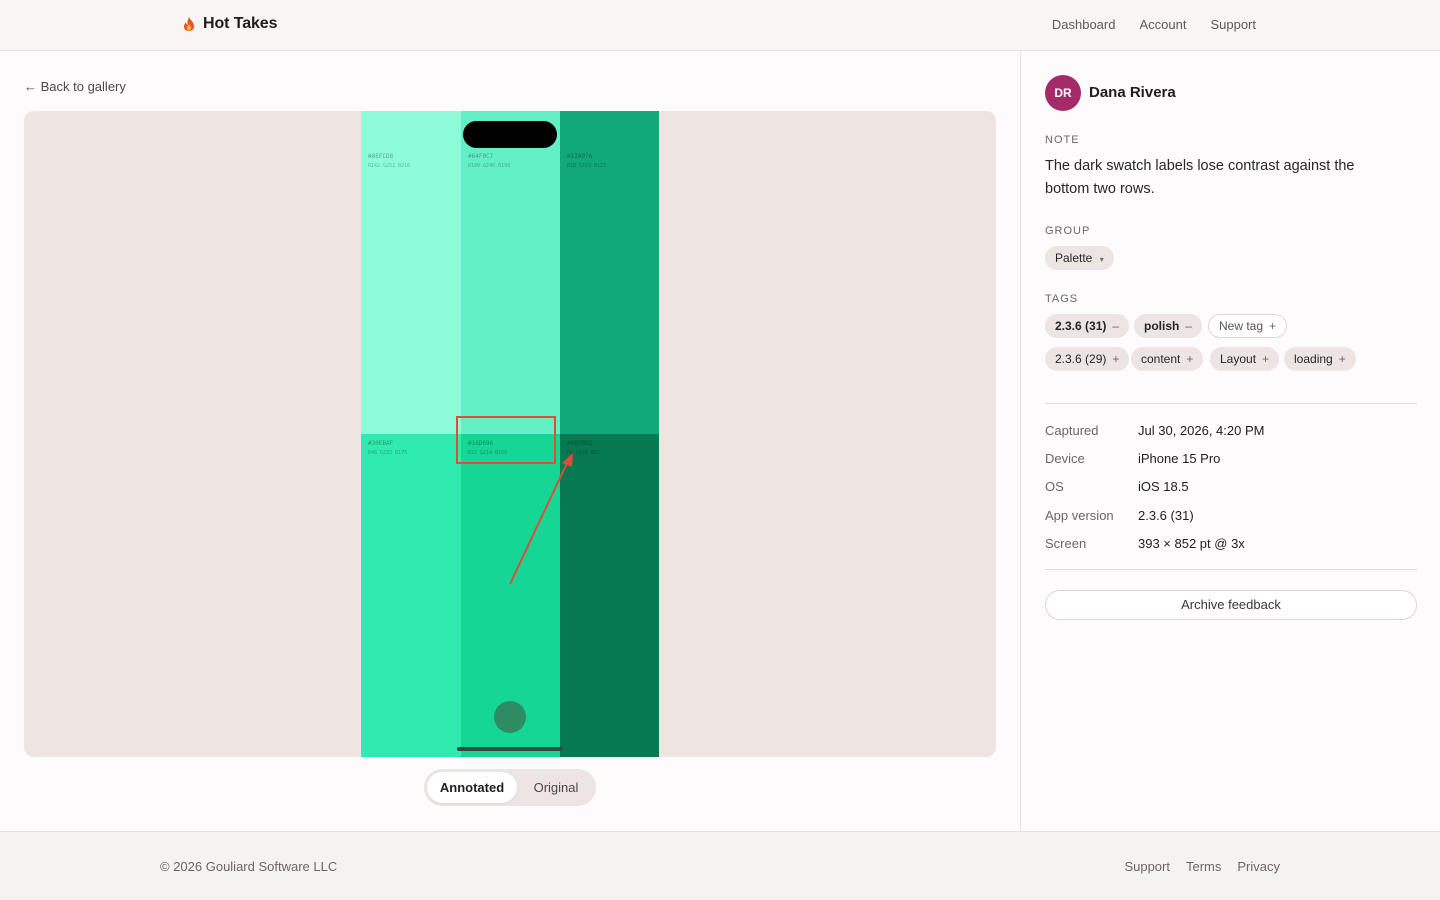  What do you see at coordinates (1238, 359) in the screenshot?
I see `tag-label: Layout` at bounding box center [1238, 359].